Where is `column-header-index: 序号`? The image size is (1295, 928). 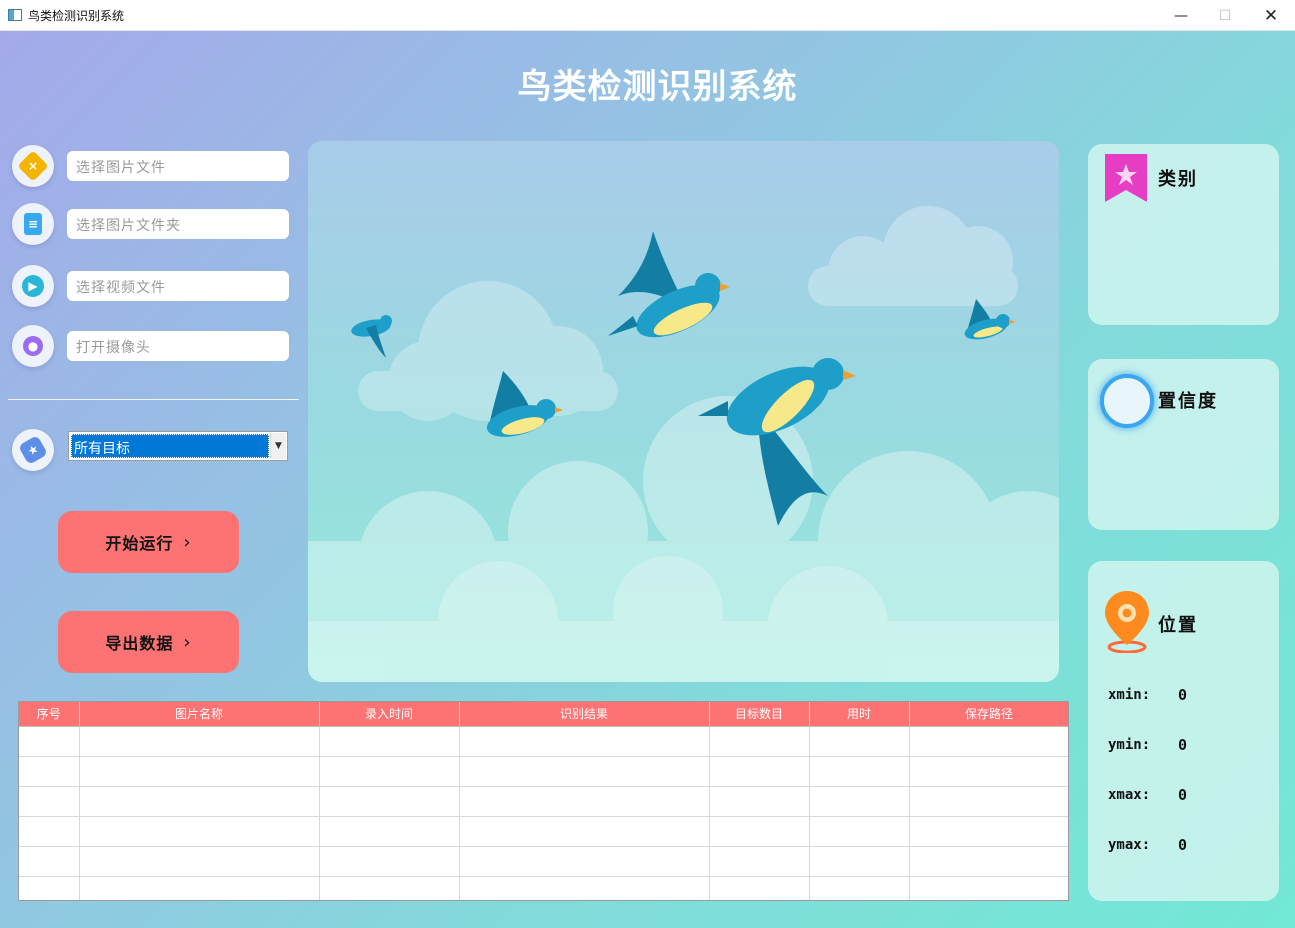 column-header-index: 序号 is located at coordinates (49, 714).